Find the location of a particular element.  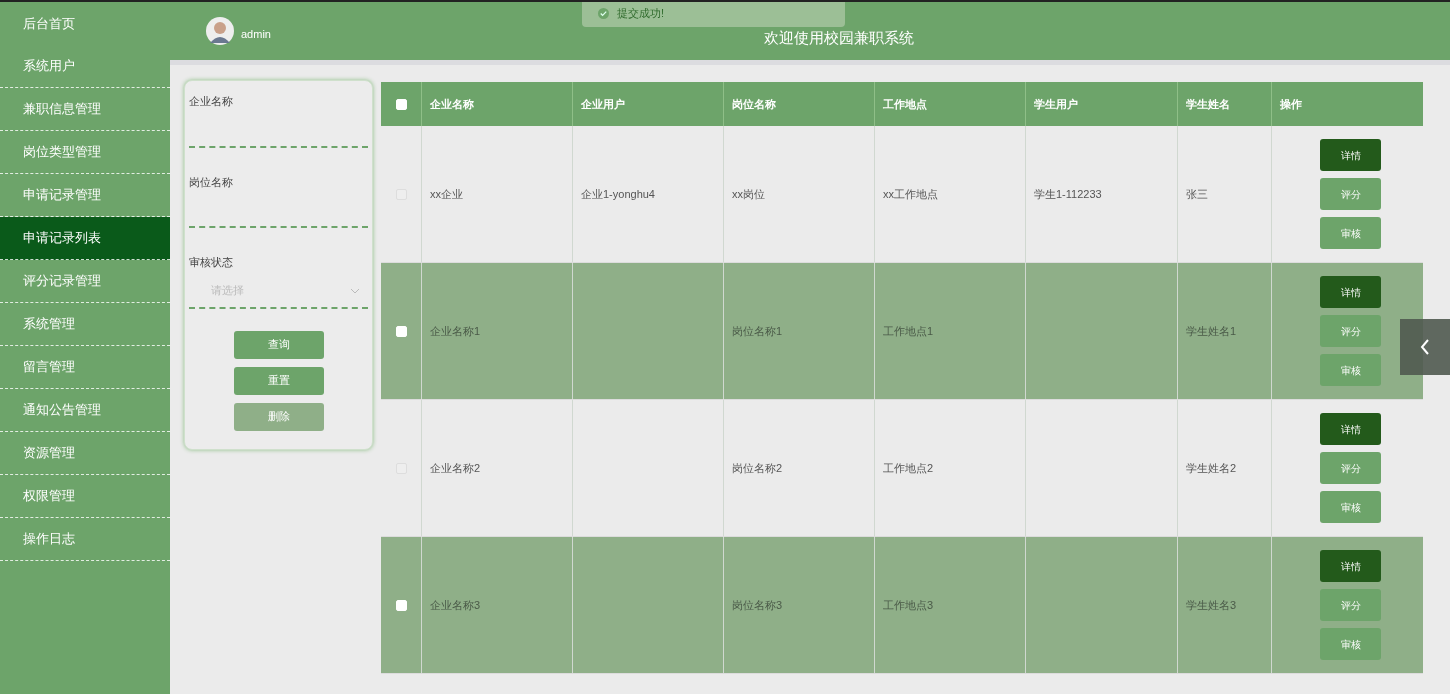

table-cell-text: 张三 is located at coordinates (1197, 194).